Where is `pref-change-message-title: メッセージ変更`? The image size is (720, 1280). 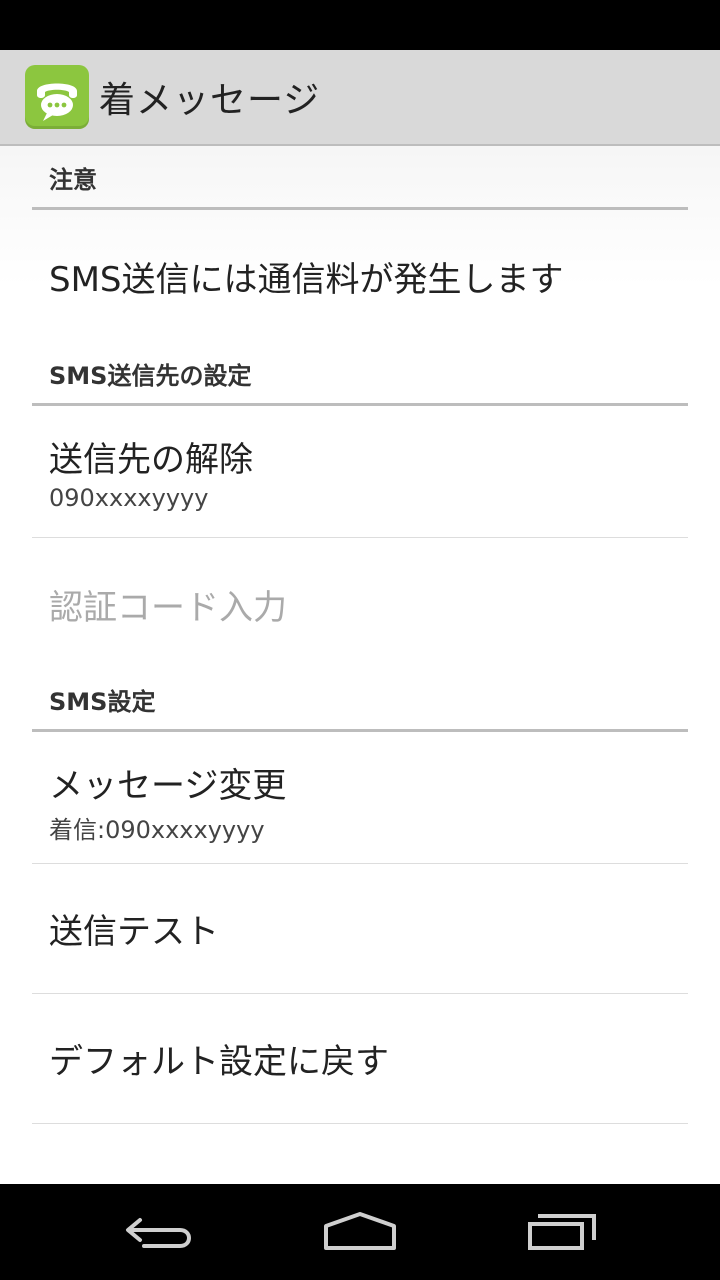
pref-change-message-title: メッセージ変更 is located at coordinates (168, 786).